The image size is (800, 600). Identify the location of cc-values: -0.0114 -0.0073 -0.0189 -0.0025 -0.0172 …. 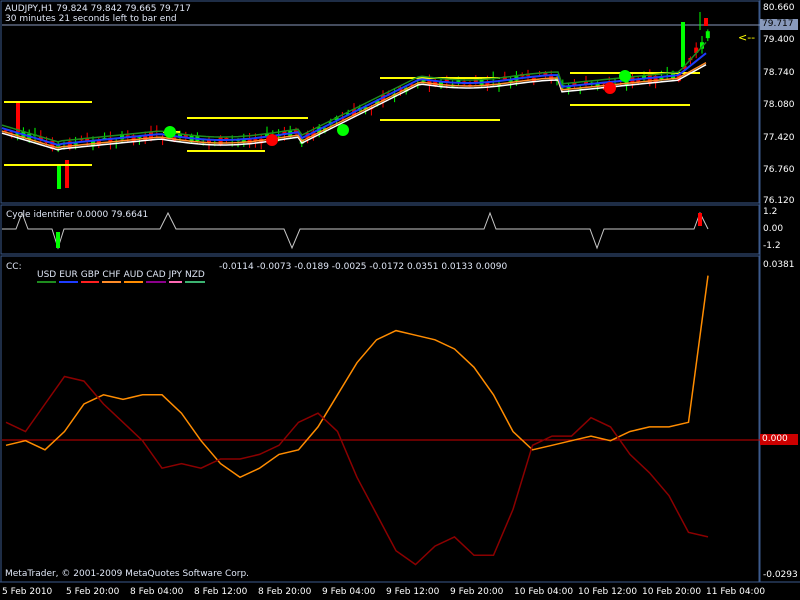
(363, 267).